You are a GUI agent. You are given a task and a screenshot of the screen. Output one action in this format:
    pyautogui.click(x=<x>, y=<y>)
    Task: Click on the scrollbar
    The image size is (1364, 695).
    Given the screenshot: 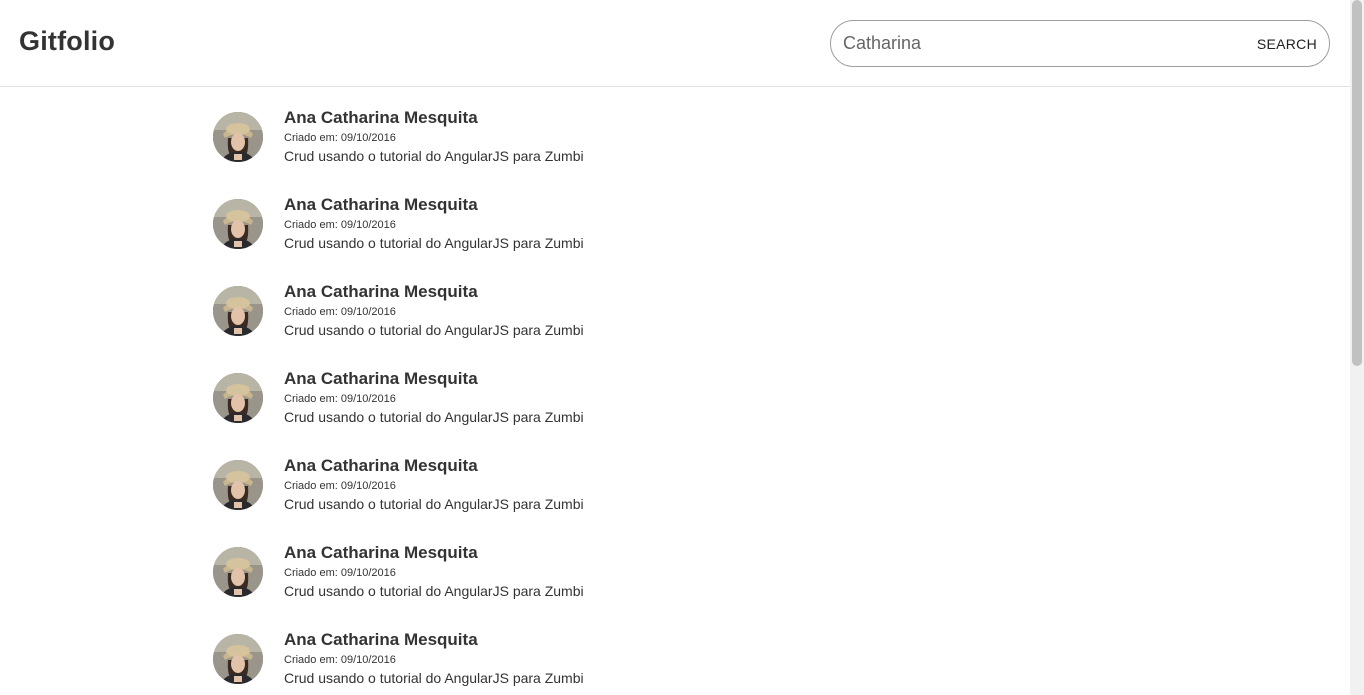 What is the action you would take?
    pyautogui.click(x=1357, y=347)
    